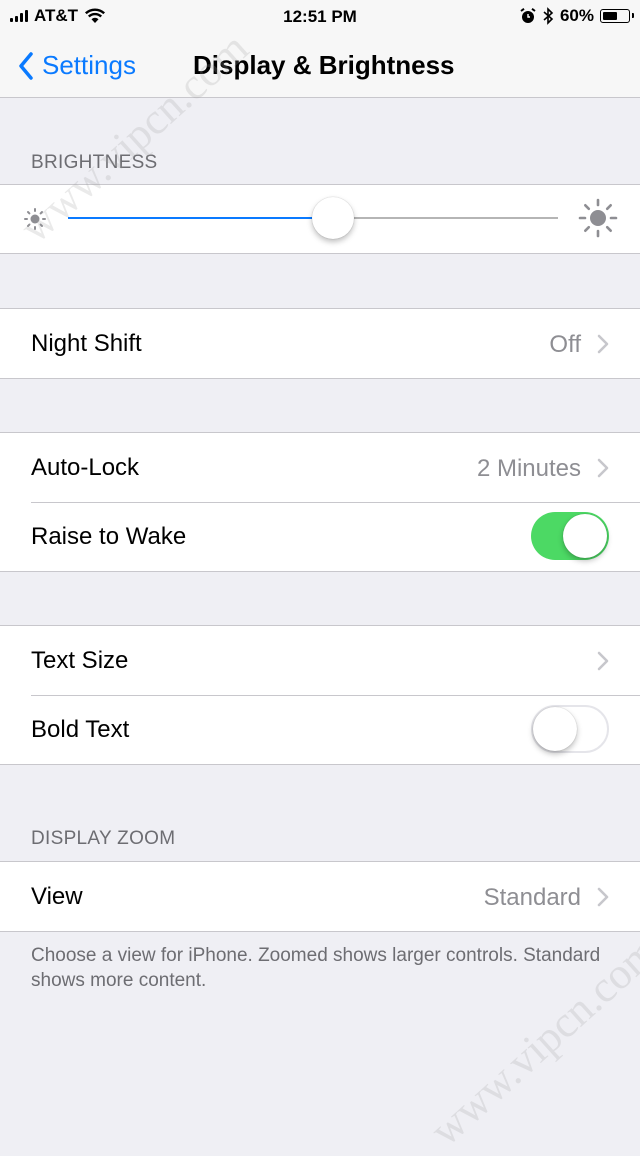 The height and width of the screenshot is (1156, 640). I want to click on brightness-slider-fill, so click(200, 218).